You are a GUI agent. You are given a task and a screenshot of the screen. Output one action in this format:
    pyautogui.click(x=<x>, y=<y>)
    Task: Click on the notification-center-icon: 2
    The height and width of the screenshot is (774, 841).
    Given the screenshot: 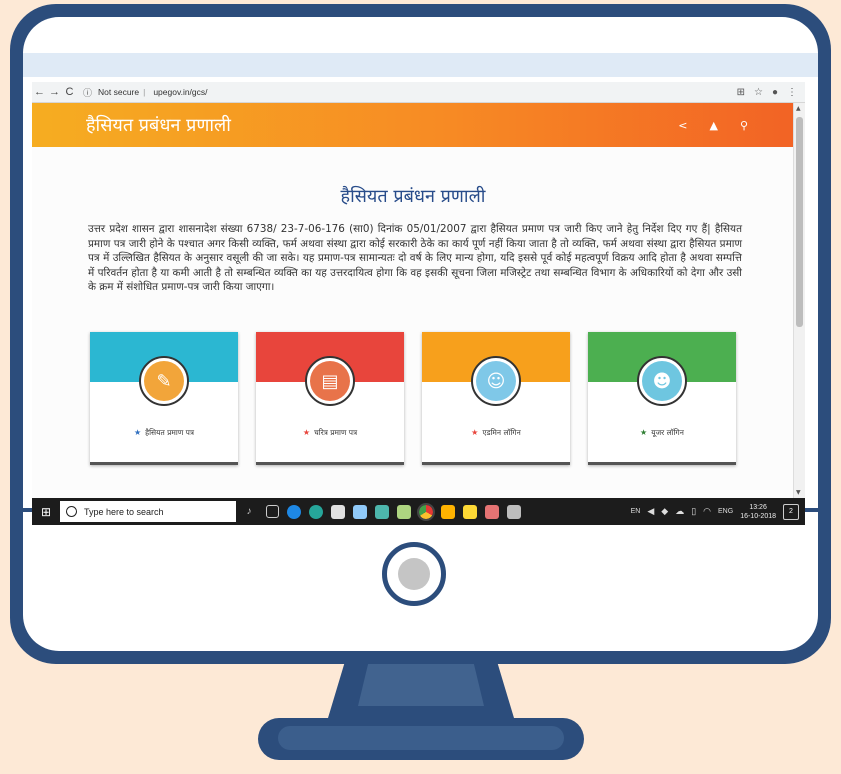 What is the action you would take?
    pyautogui.click(x=791, y=511)
    